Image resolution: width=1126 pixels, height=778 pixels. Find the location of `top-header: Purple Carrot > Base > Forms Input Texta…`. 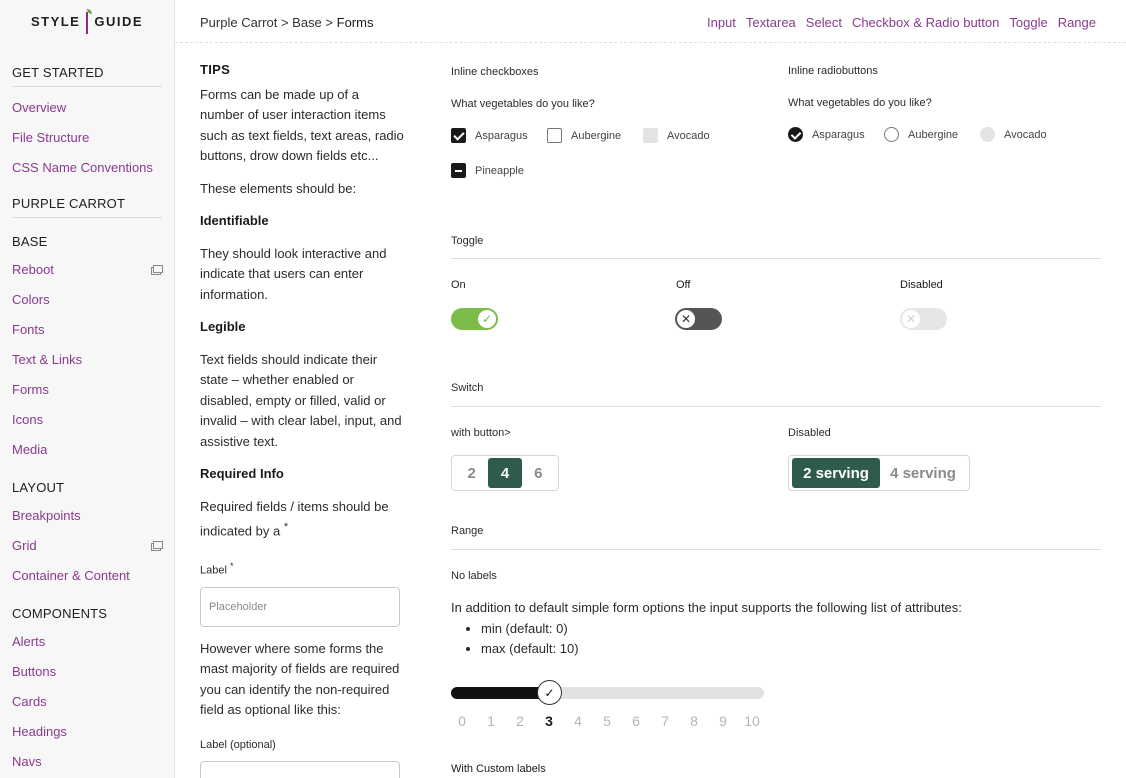

top-header: Purple Carrot > Base > Forms Input Texta… is located at coordinates (650, 21).